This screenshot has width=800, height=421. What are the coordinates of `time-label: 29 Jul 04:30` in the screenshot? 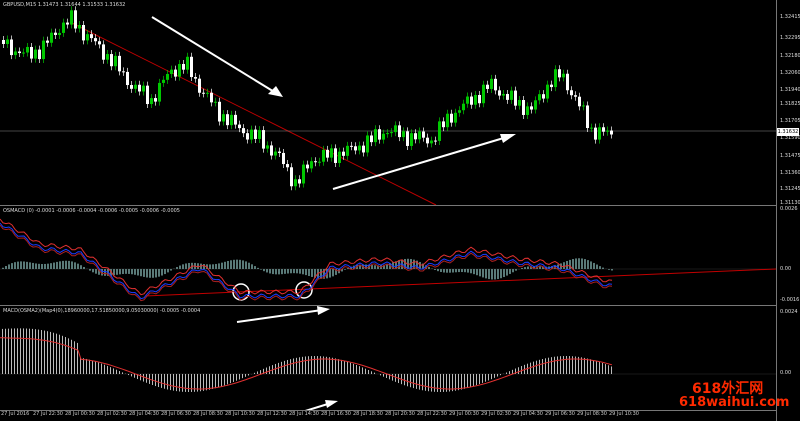 It's located at (528, 414).